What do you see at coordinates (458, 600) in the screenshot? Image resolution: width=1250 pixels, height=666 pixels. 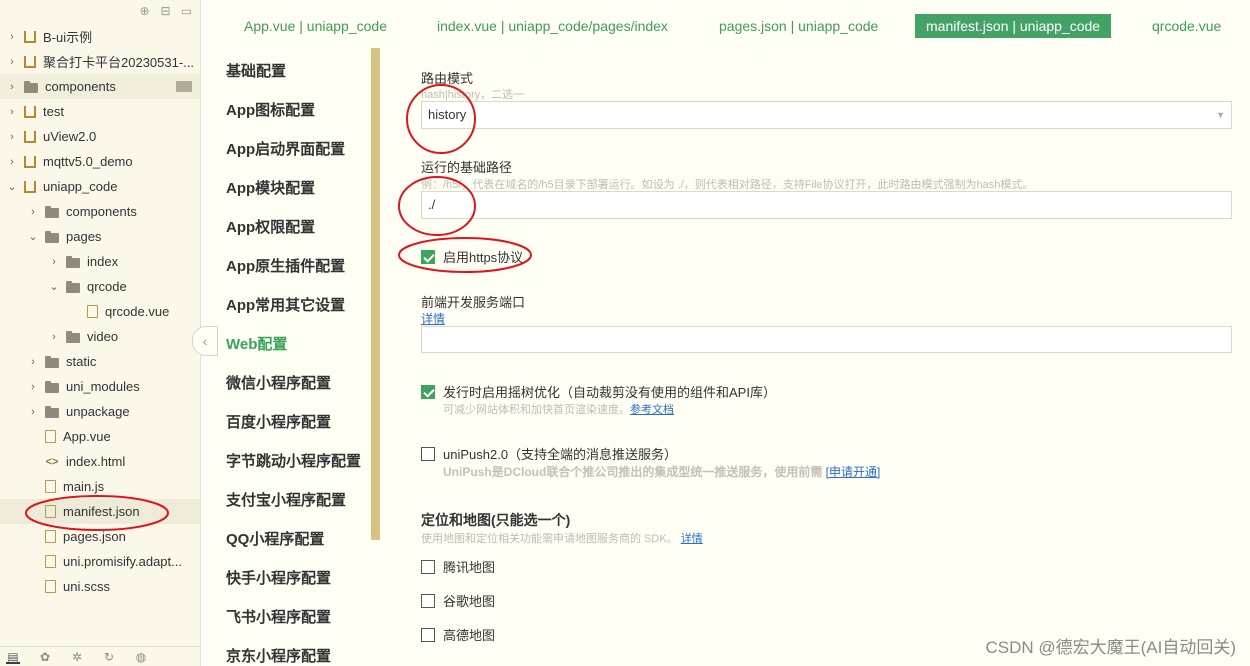 I see `map-option-google: 谷歌地图` at bounding box center [458, 600].